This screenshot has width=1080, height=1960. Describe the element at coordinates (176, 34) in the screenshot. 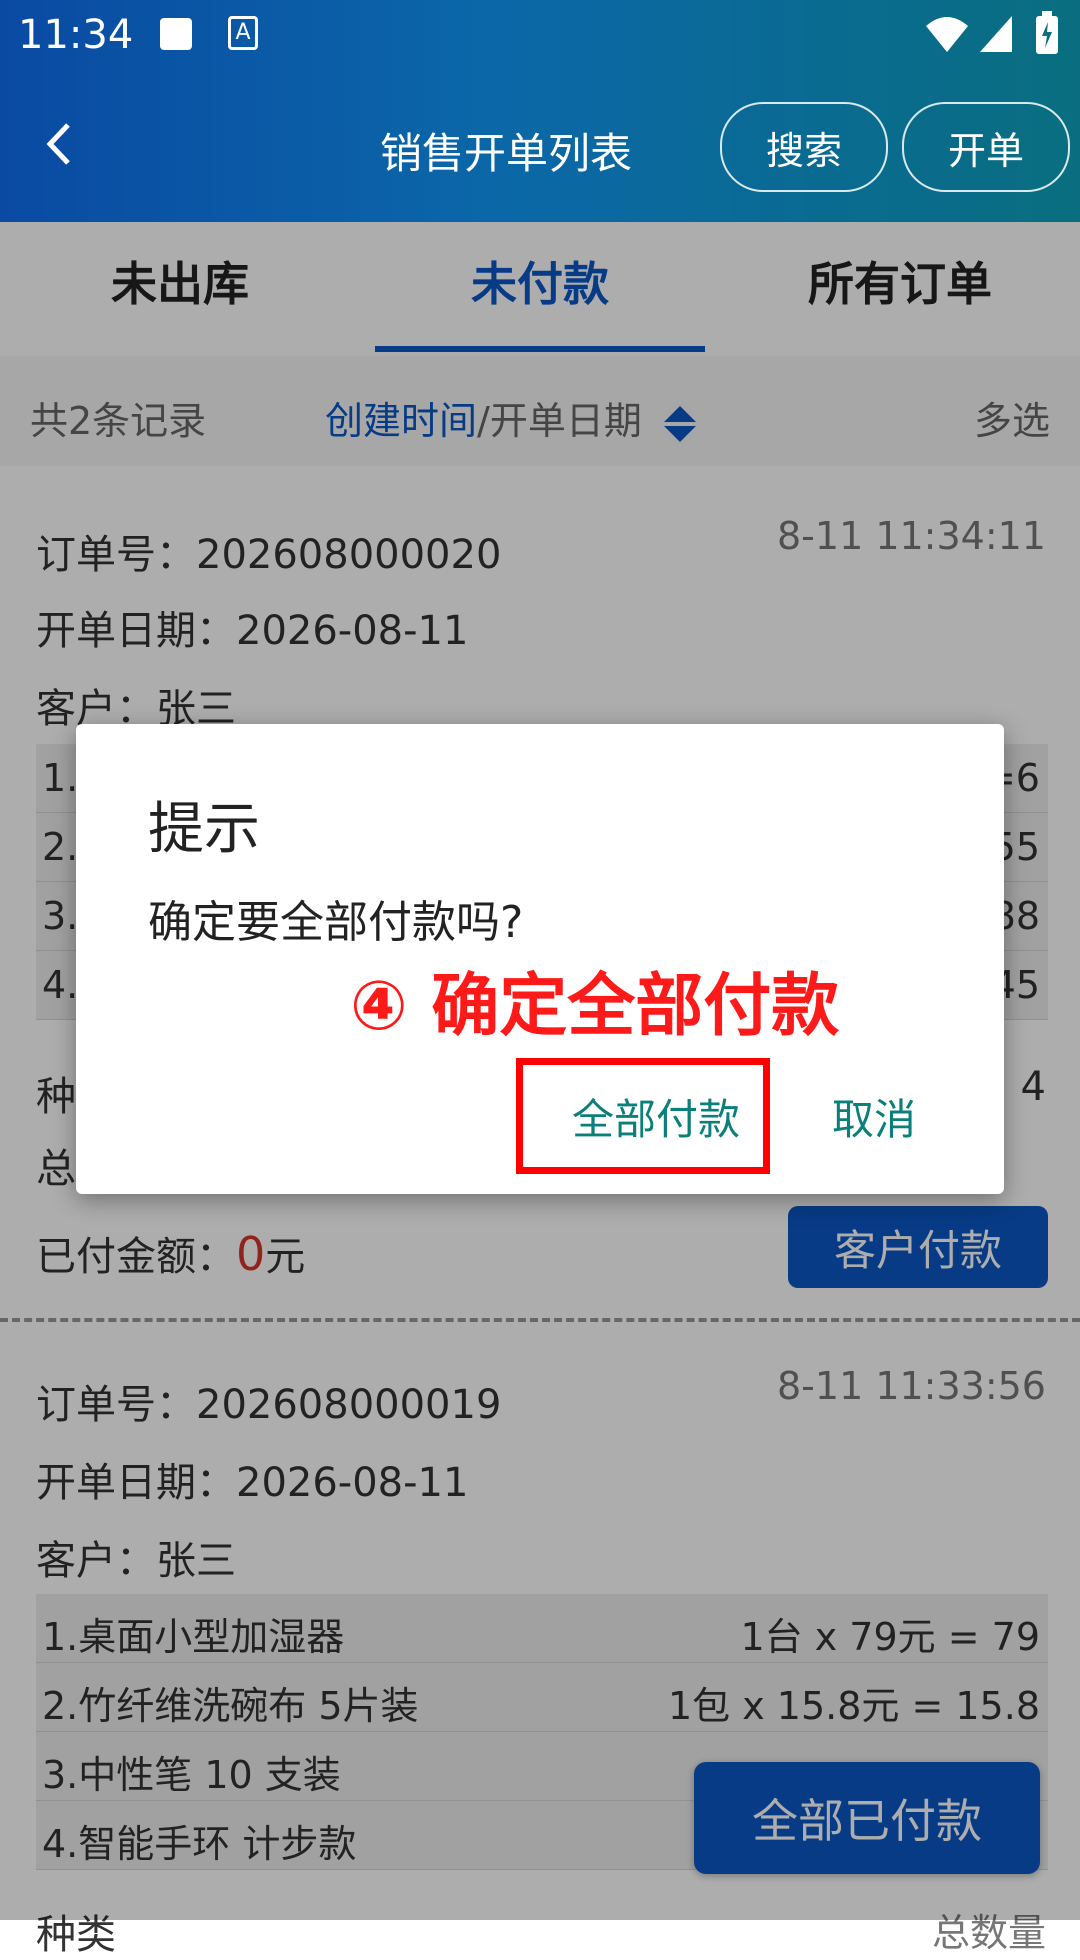

I see `image-icon` at that location.